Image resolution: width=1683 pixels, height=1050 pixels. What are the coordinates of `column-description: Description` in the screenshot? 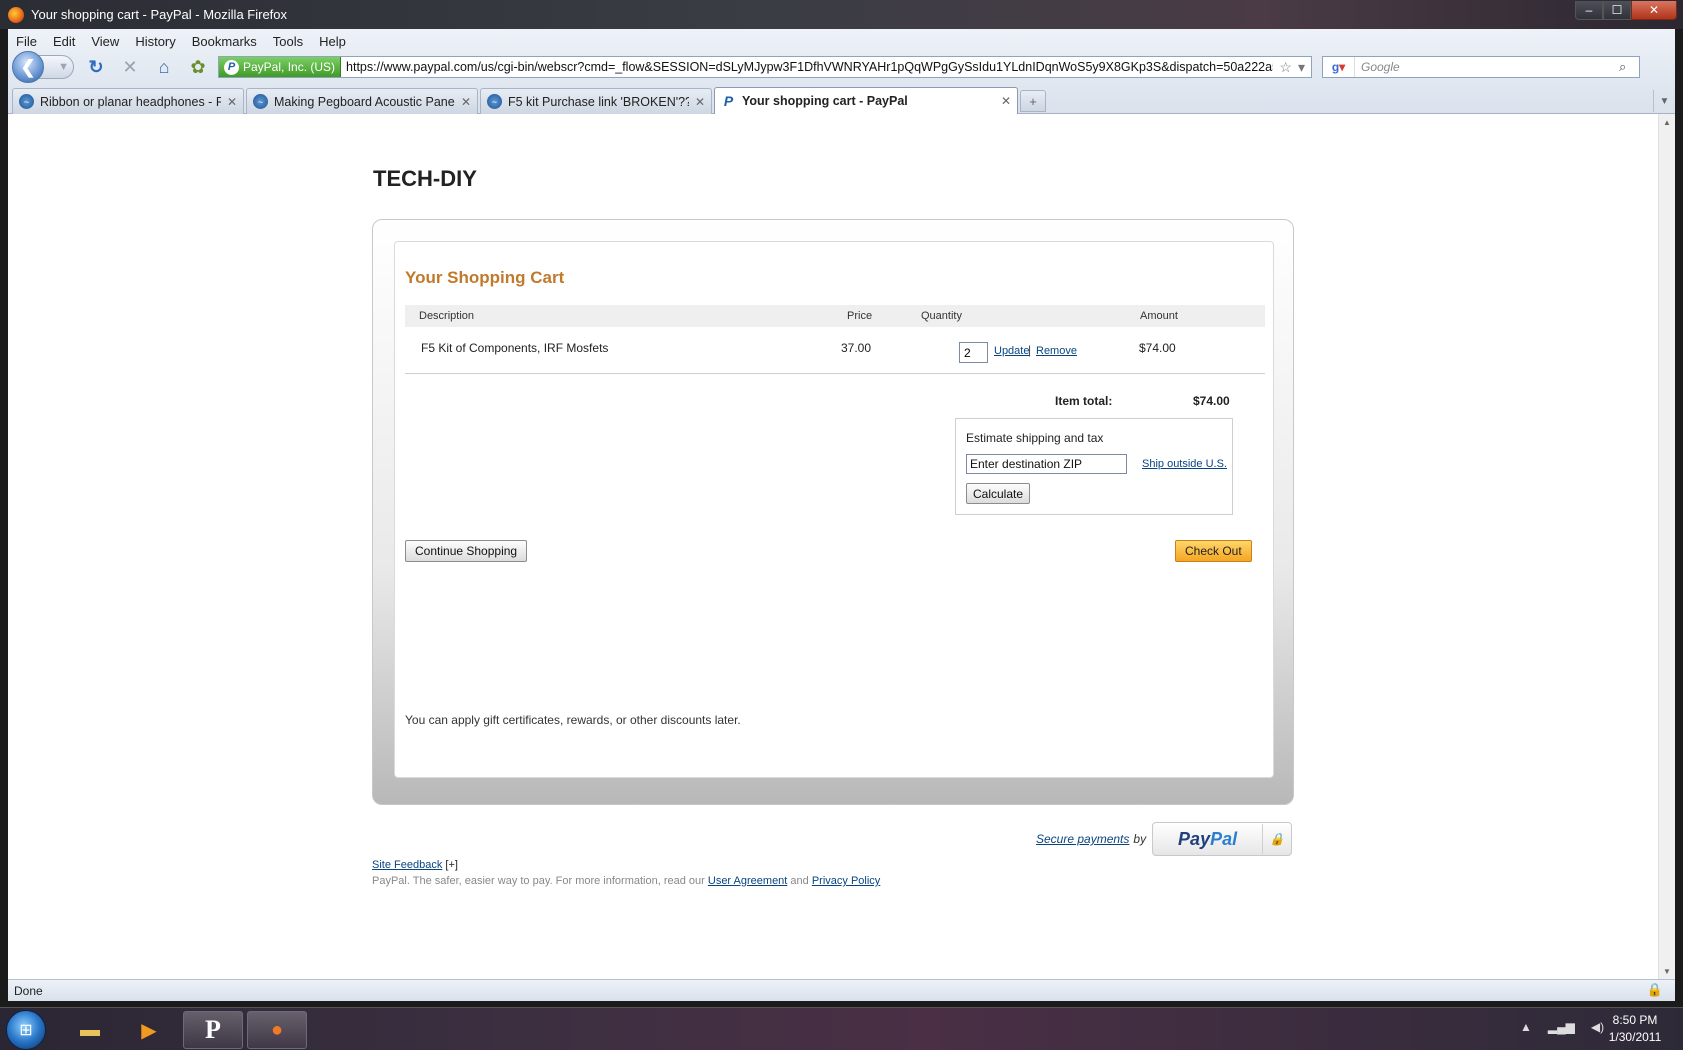 It's located at (447, 316).